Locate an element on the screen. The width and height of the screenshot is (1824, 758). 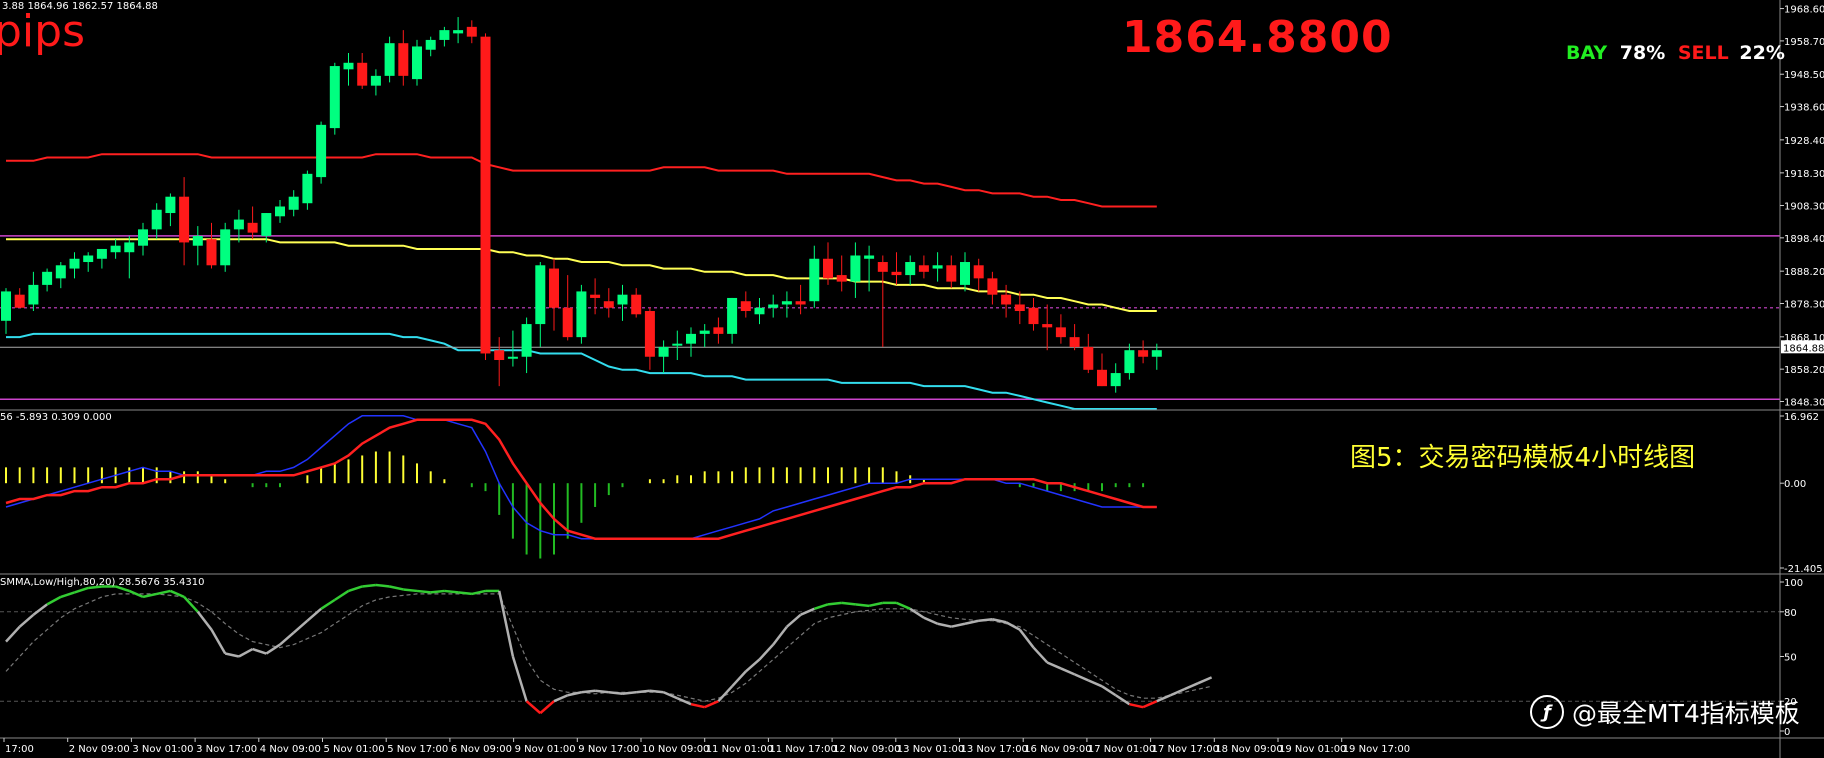
figure-caption: 图5：交易密码模板4小时线图 is located at coordinates (1523, 458).